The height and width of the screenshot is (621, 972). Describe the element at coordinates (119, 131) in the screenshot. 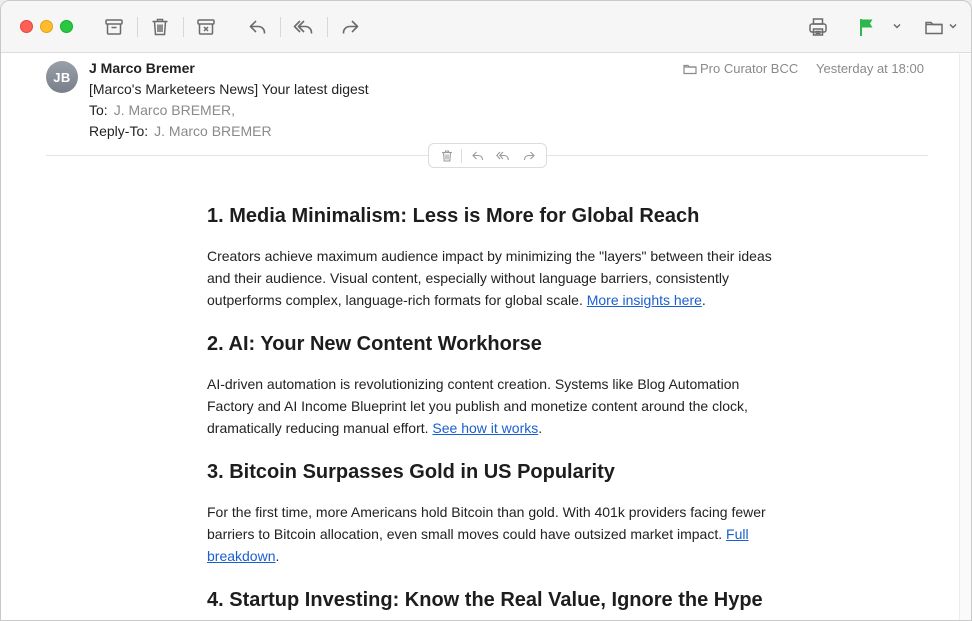

I see `reply-to-label: Reply-To:` at that location.